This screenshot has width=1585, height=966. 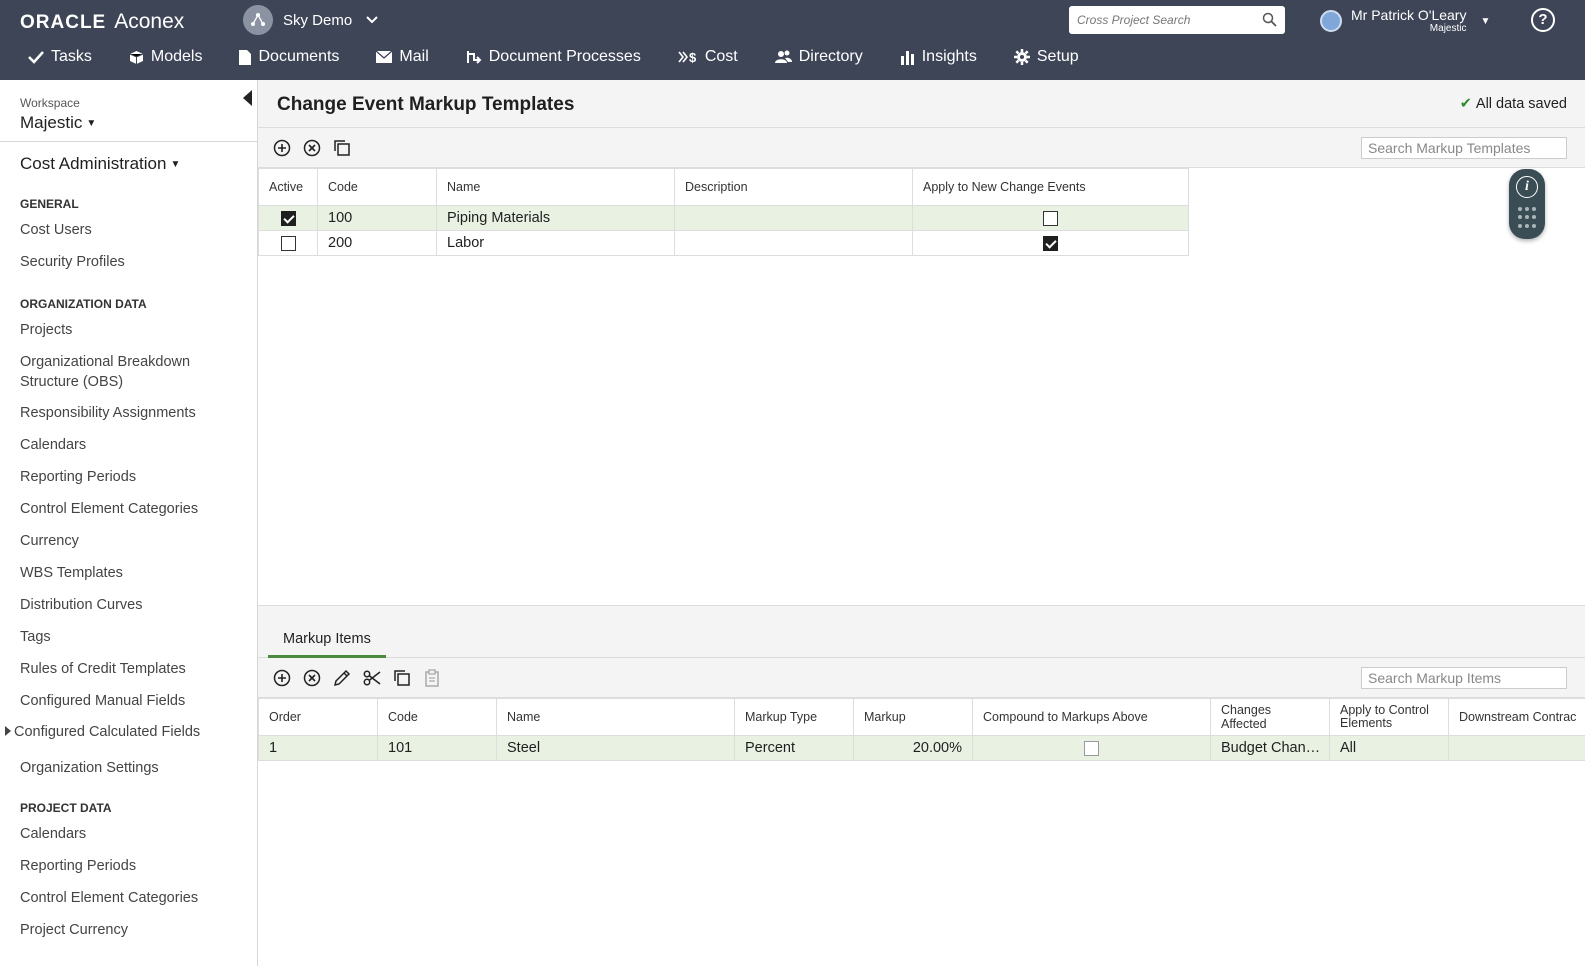 What do you see at coordinates (1269, 21) in the screenshot?
I see `search-icon` at bounding box center [1269, 21].